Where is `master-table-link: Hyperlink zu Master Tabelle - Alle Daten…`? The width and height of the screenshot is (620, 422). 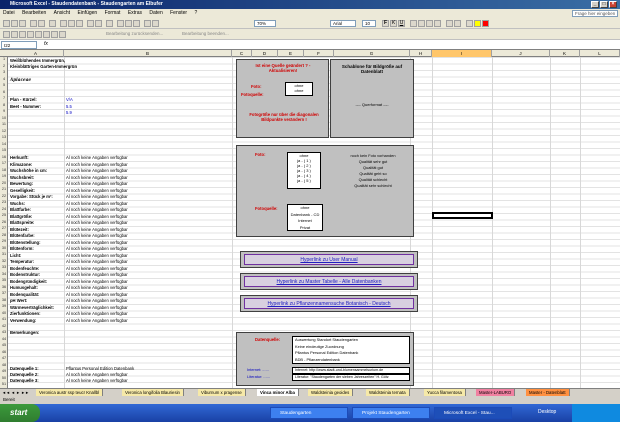
master-table-link: Hyperlink zu Master Tabelle - Alle Daten… is located at coordinates (329, 281).